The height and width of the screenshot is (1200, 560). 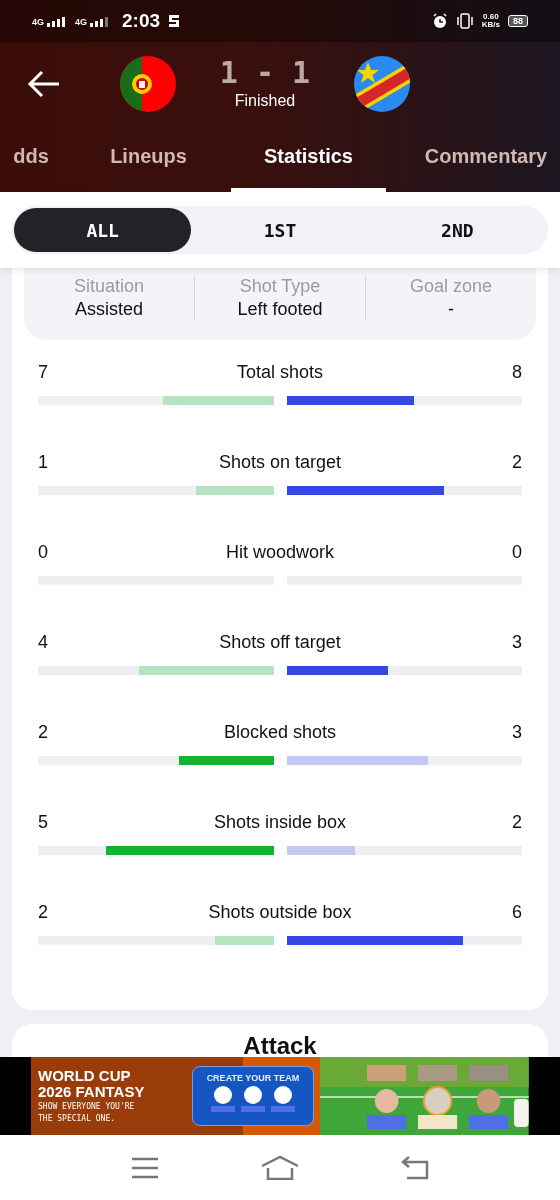 What do you see at coordinates (280, 1044) in the screenshot?
I see `section-title: Attack` at bounding box center [280, 1044].